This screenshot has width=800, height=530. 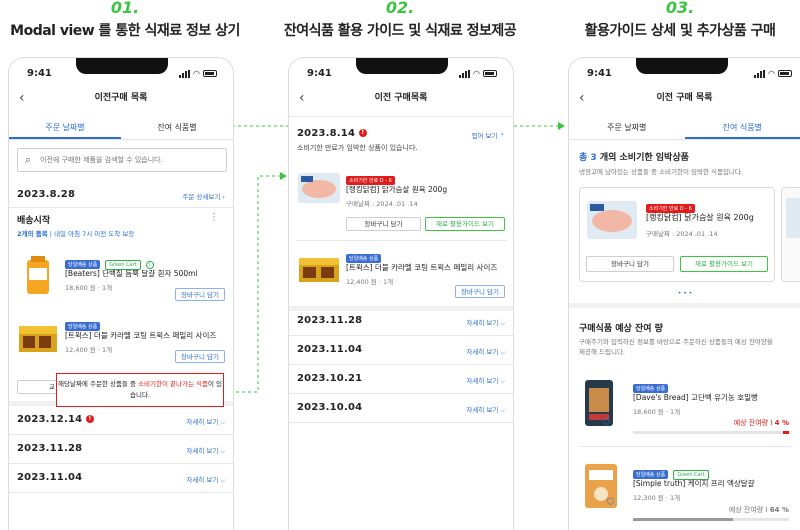 I want to click on remaining-label: 예상 잔여량 I 64 %, so click(x=758, y=510).